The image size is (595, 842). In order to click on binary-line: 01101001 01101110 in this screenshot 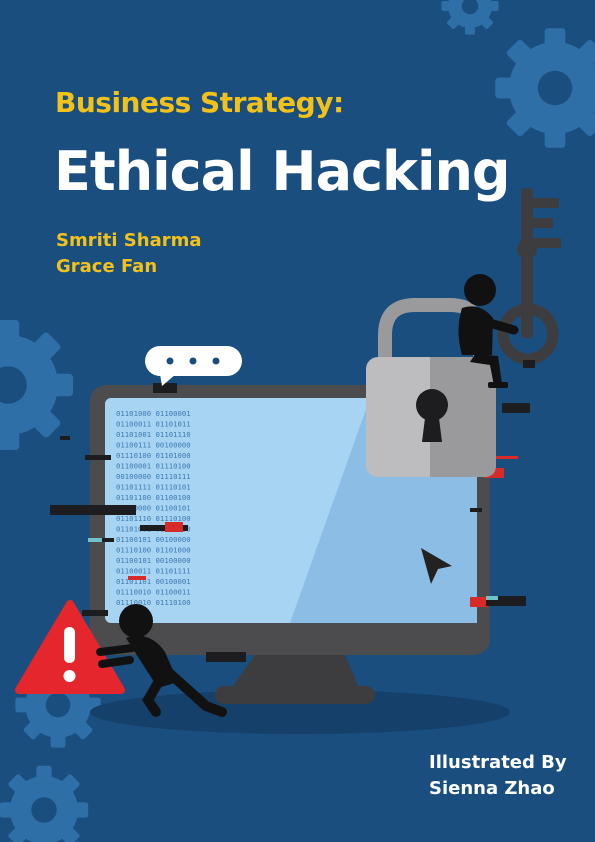, I will do `click(153, 434)`.